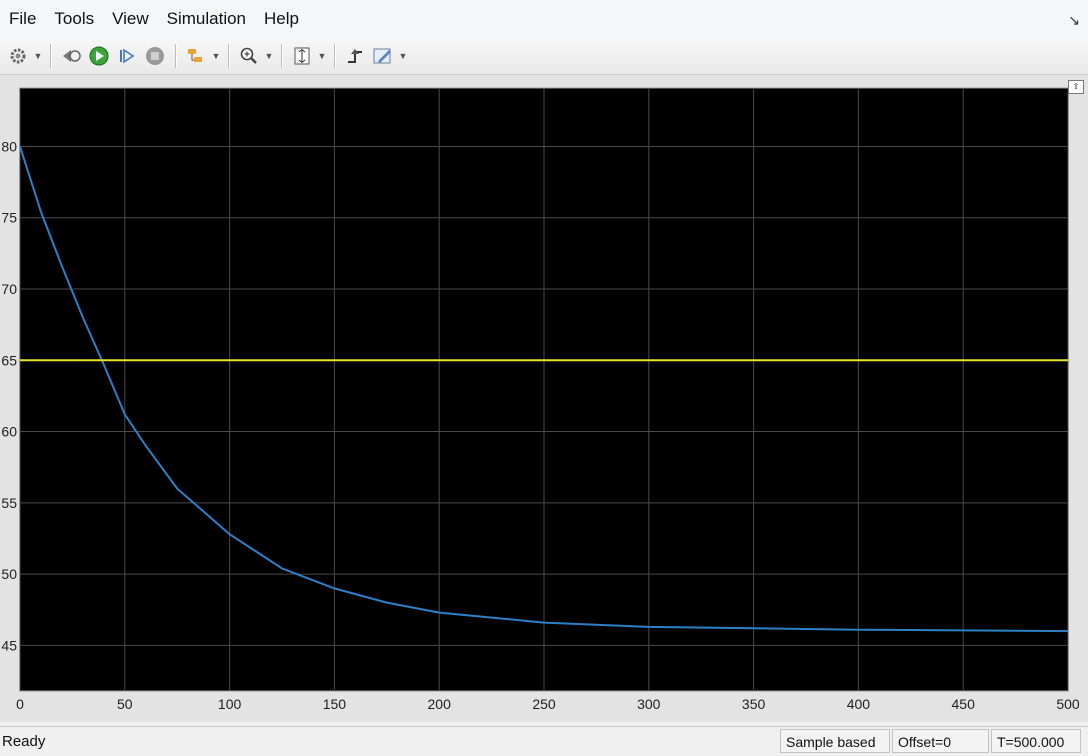 The width and height of the screenshot is (1088, 756). I want to click on status-offset: Offset=0, so click(940, 741).